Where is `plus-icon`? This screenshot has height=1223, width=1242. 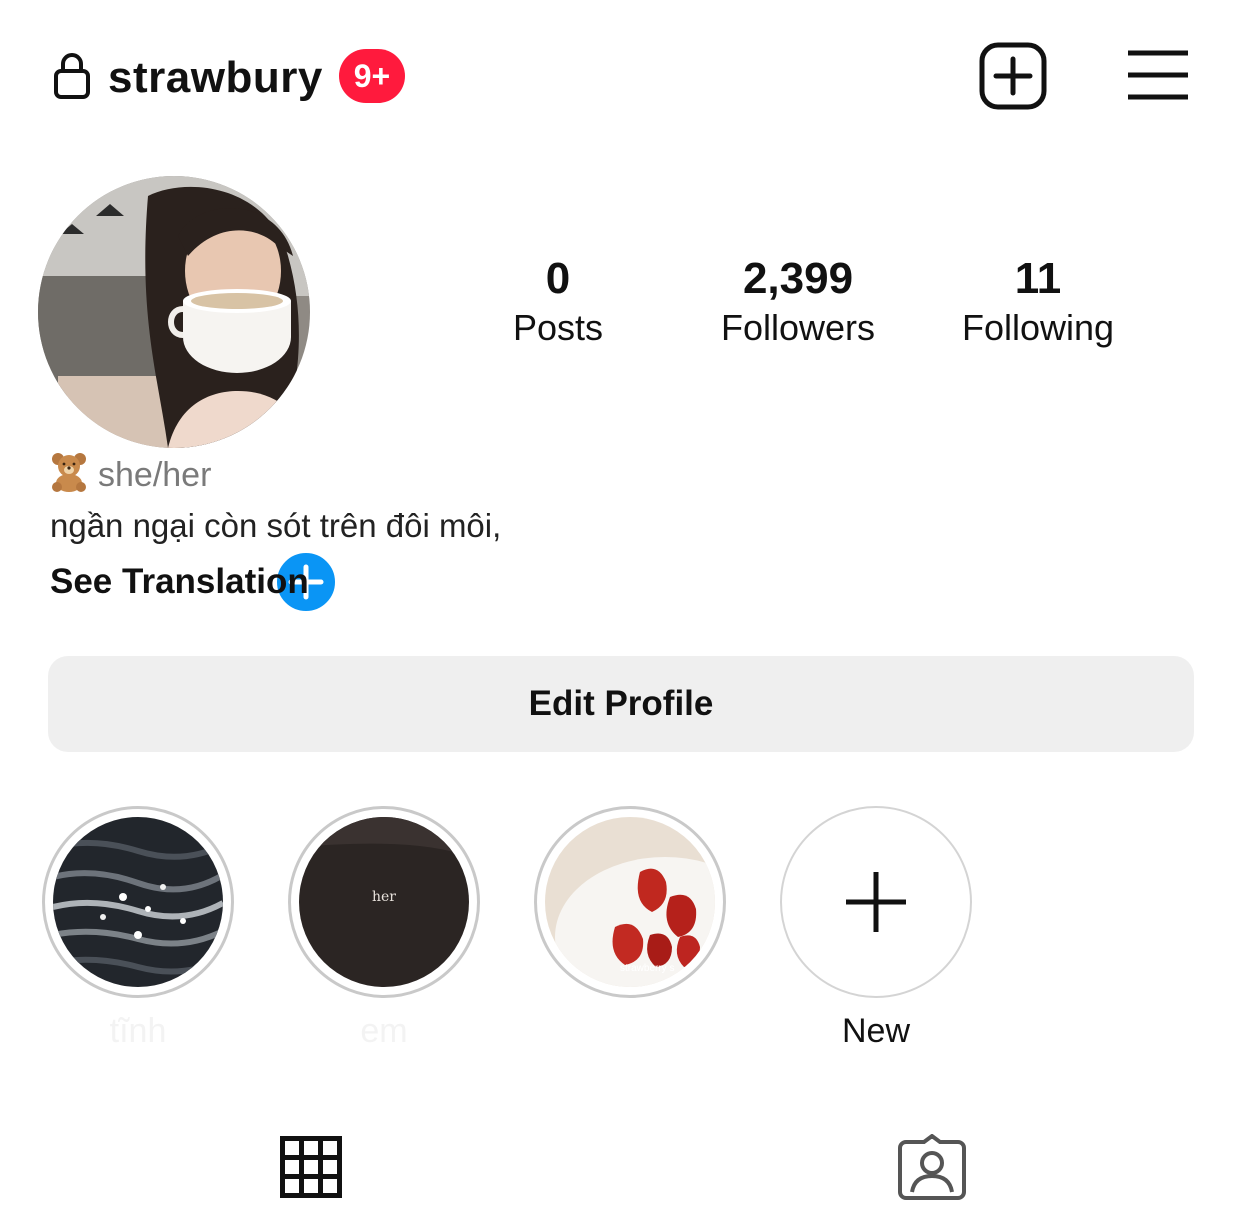 plus-icon is located at coordinates (876, 902).